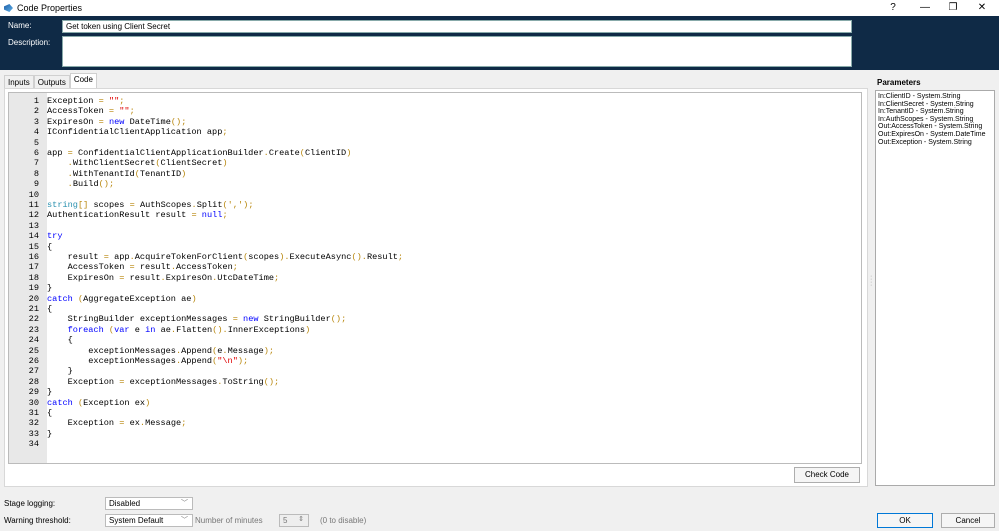  What do you see at coordinates (19, 82) in the screenshot?
I see `tab-inputs: Inputs` at bounding box center [19, 82].